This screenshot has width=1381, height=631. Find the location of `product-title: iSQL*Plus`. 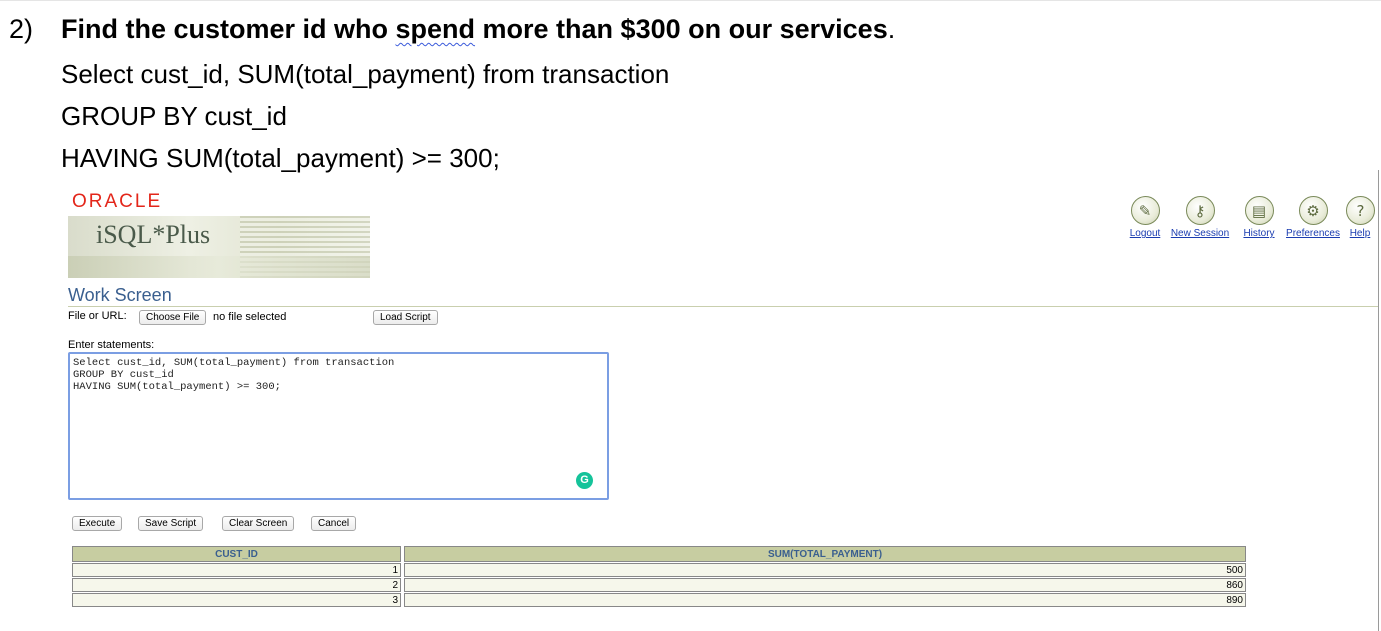

product-title: iSQL*Plus is located at coordinates (153, 234).